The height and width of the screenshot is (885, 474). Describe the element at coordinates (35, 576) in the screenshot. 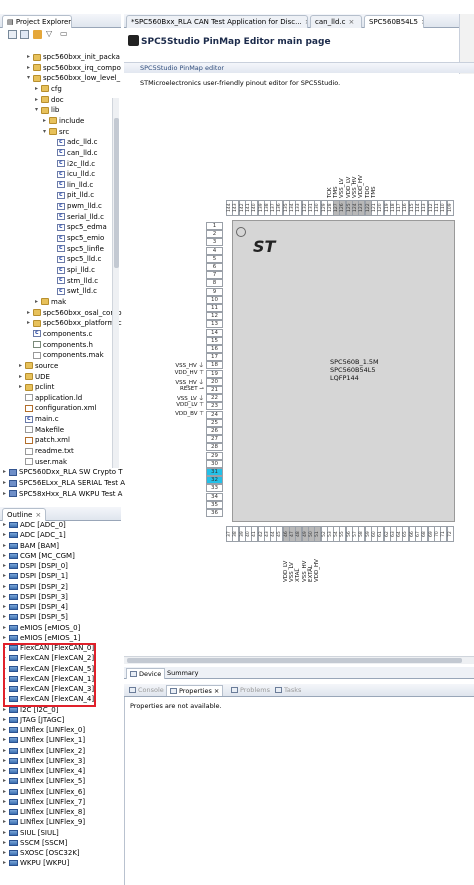

I see `outline-item: ▸ DSPI [DSPI_1]` at that location.